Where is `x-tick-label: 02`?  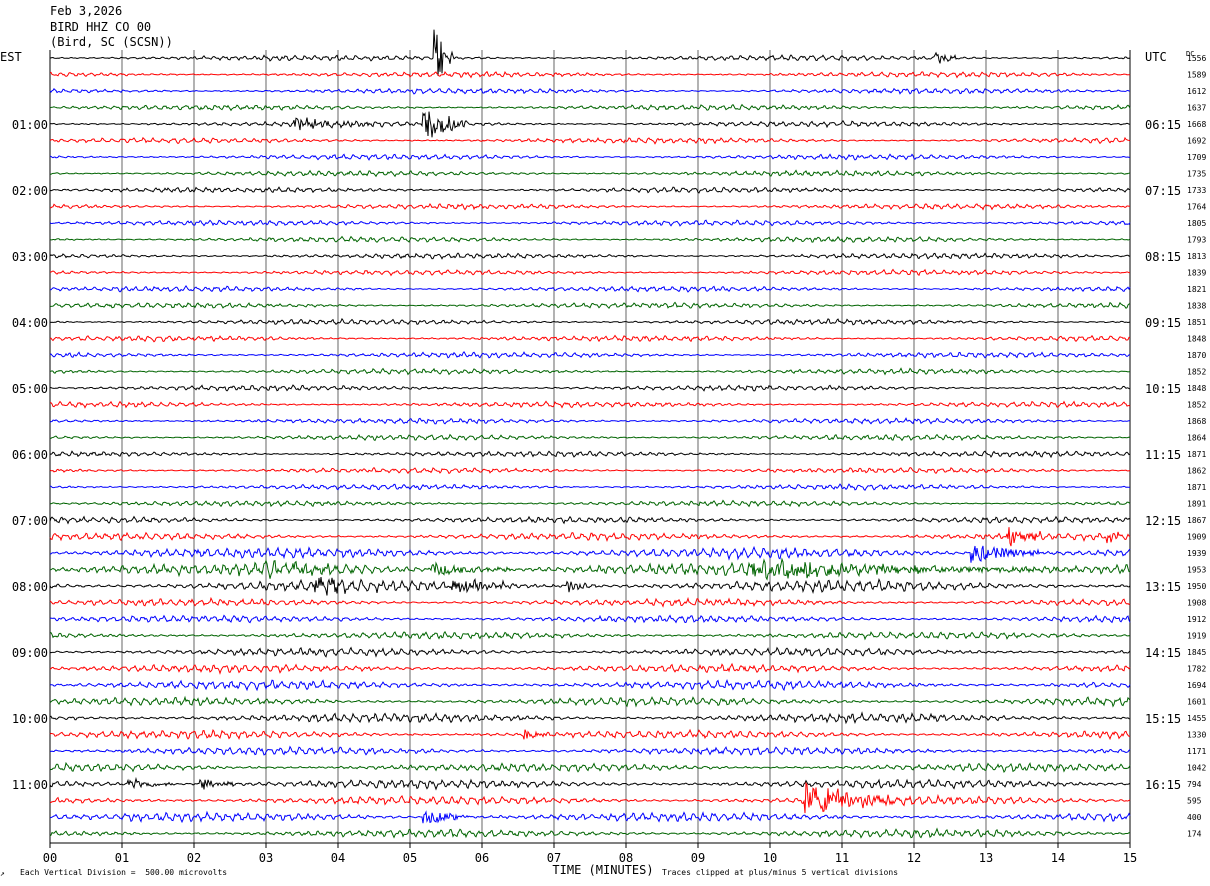 x-tick-label: 02 is located at coordinates (194, 858).